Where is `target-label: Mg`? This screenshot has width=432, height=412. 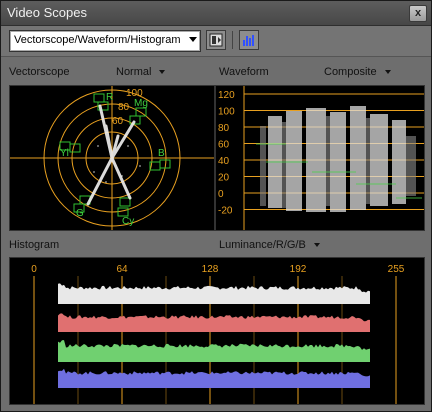
target-label: Mg is located at coordinates (141, 103).